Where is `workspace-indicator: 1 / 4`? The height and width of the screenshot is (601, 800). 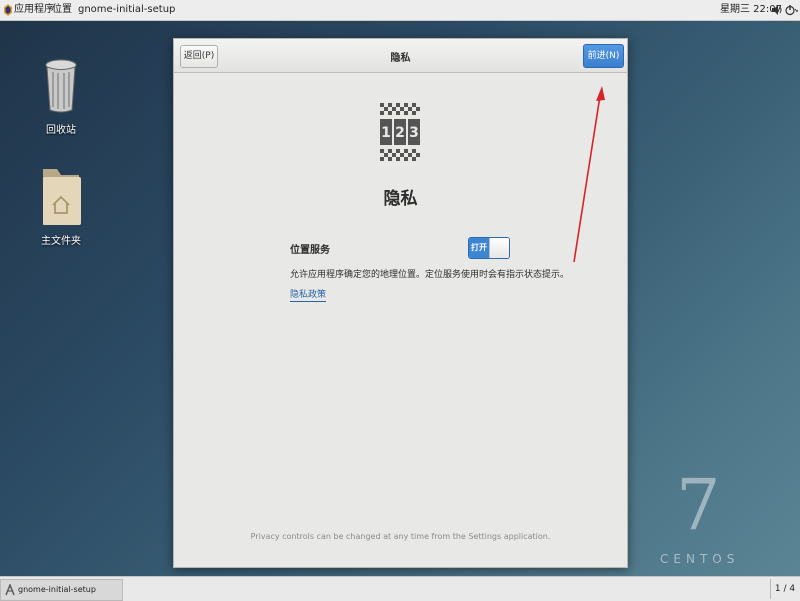
workspace-indicator: 1 / 4 is located at coordinates (784, 589).